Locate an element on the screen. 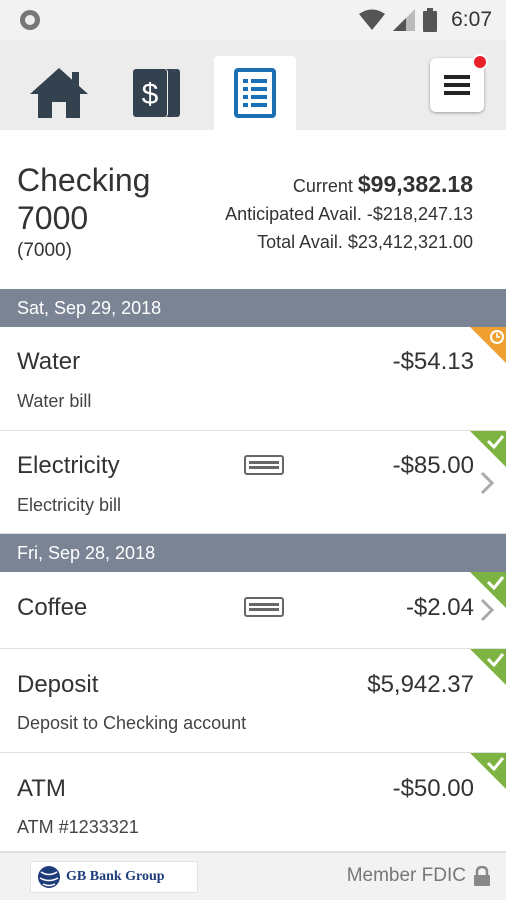 The height and width of the screenshot is (900, 506). tab-bar: $ is located at coordinates (253, 85).